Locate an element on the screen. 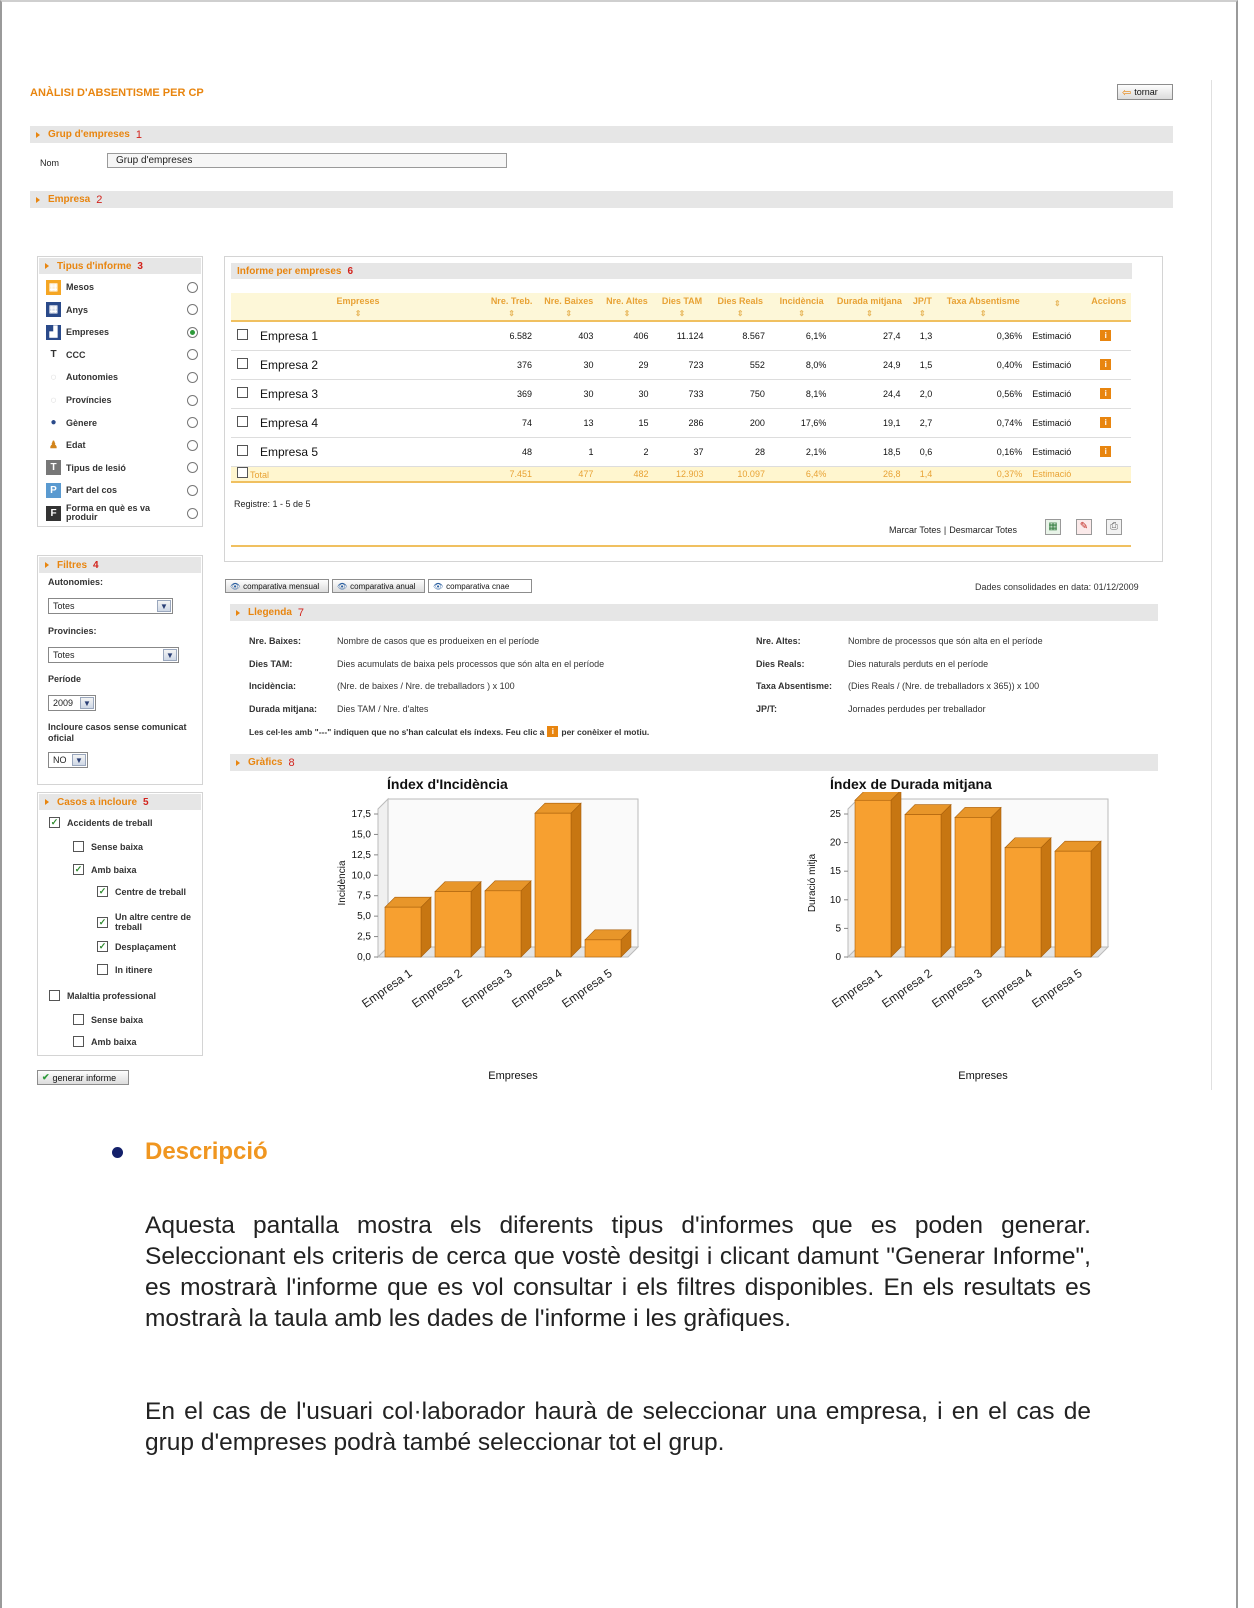 This screenshot has height=1608, width=1254. tipus-item-gènere: ● Gènere is located at coordinates (122, 423).